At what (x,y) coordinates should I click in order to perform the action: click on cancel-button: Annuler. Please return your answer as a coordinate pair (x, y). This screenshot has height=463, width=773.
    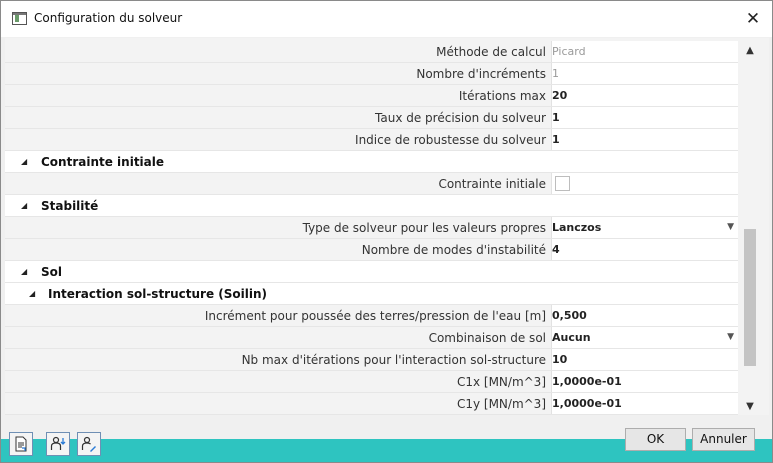
    Looking at the image, I should click on (723, 439).